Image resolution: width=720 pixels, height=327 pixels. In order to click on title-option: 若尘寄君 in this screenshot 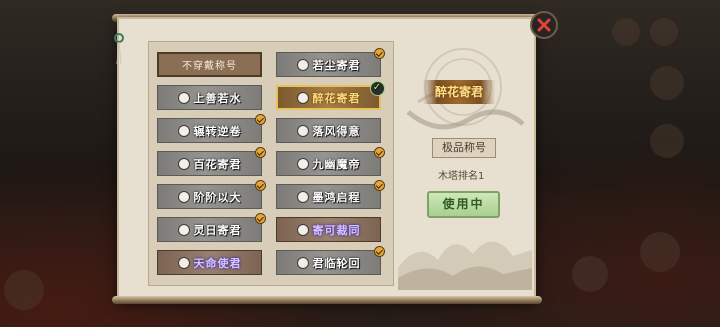, I will do `click(330, 62)`.